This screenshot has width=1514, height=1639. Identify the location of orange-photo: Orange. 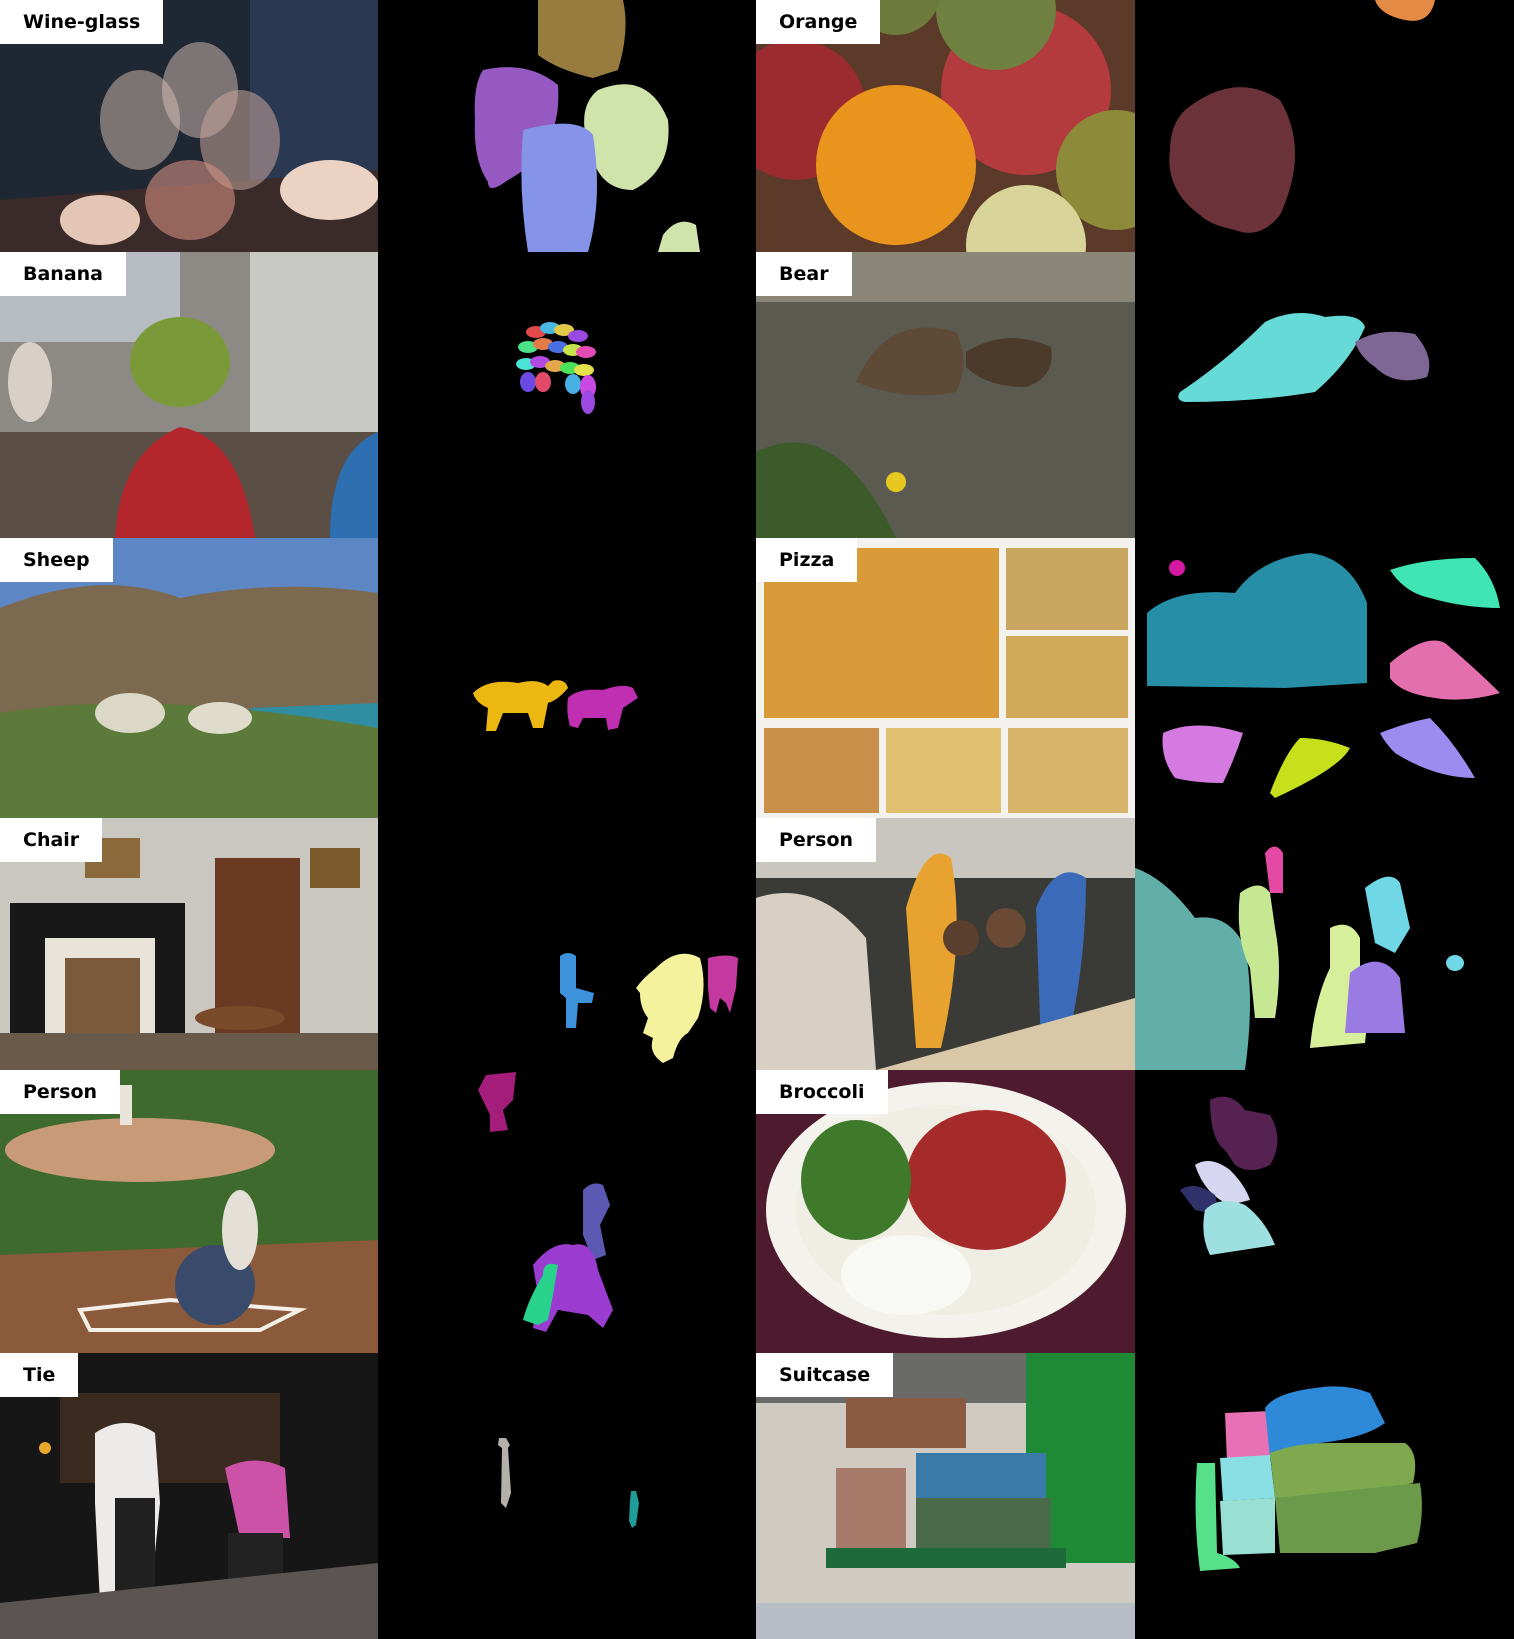
(945, 126).